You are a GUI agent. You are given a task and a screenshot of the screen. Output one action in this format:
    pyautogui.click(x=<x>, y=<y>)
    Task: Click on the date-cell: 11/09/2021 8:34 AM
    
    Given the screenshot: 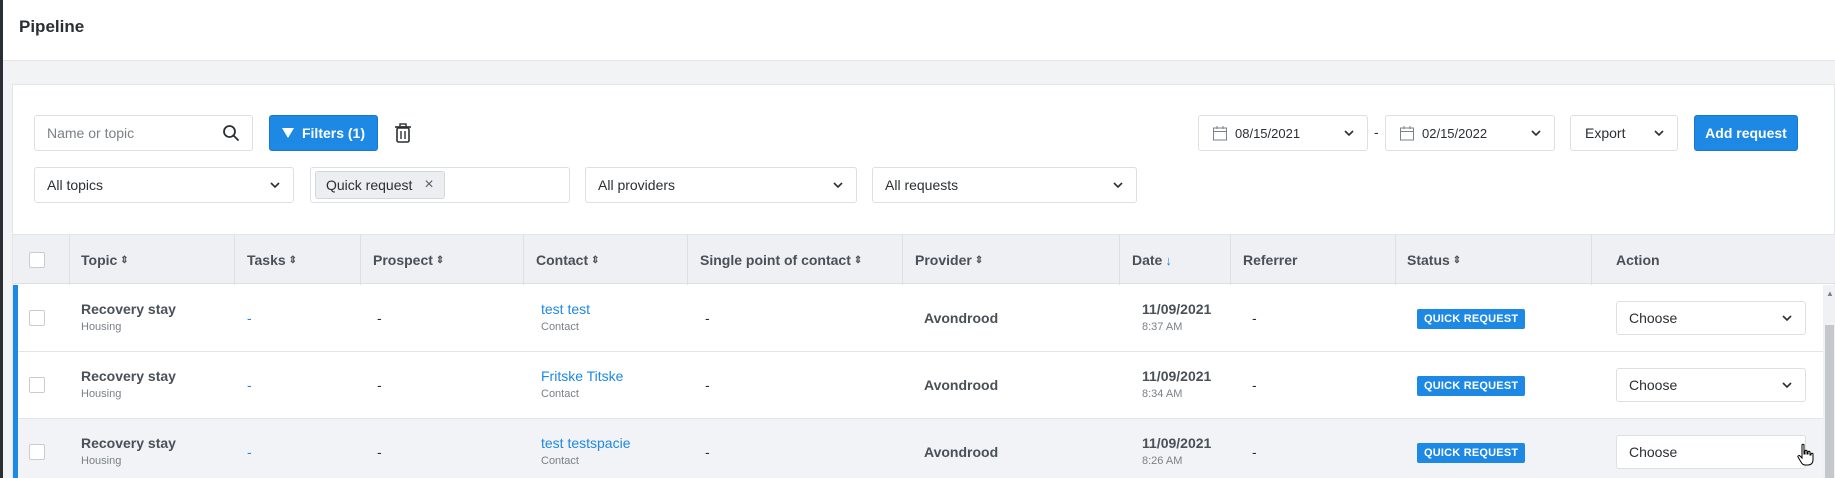 What is the action you would take?
    pyautogui.click(x=1177, y=384)
    